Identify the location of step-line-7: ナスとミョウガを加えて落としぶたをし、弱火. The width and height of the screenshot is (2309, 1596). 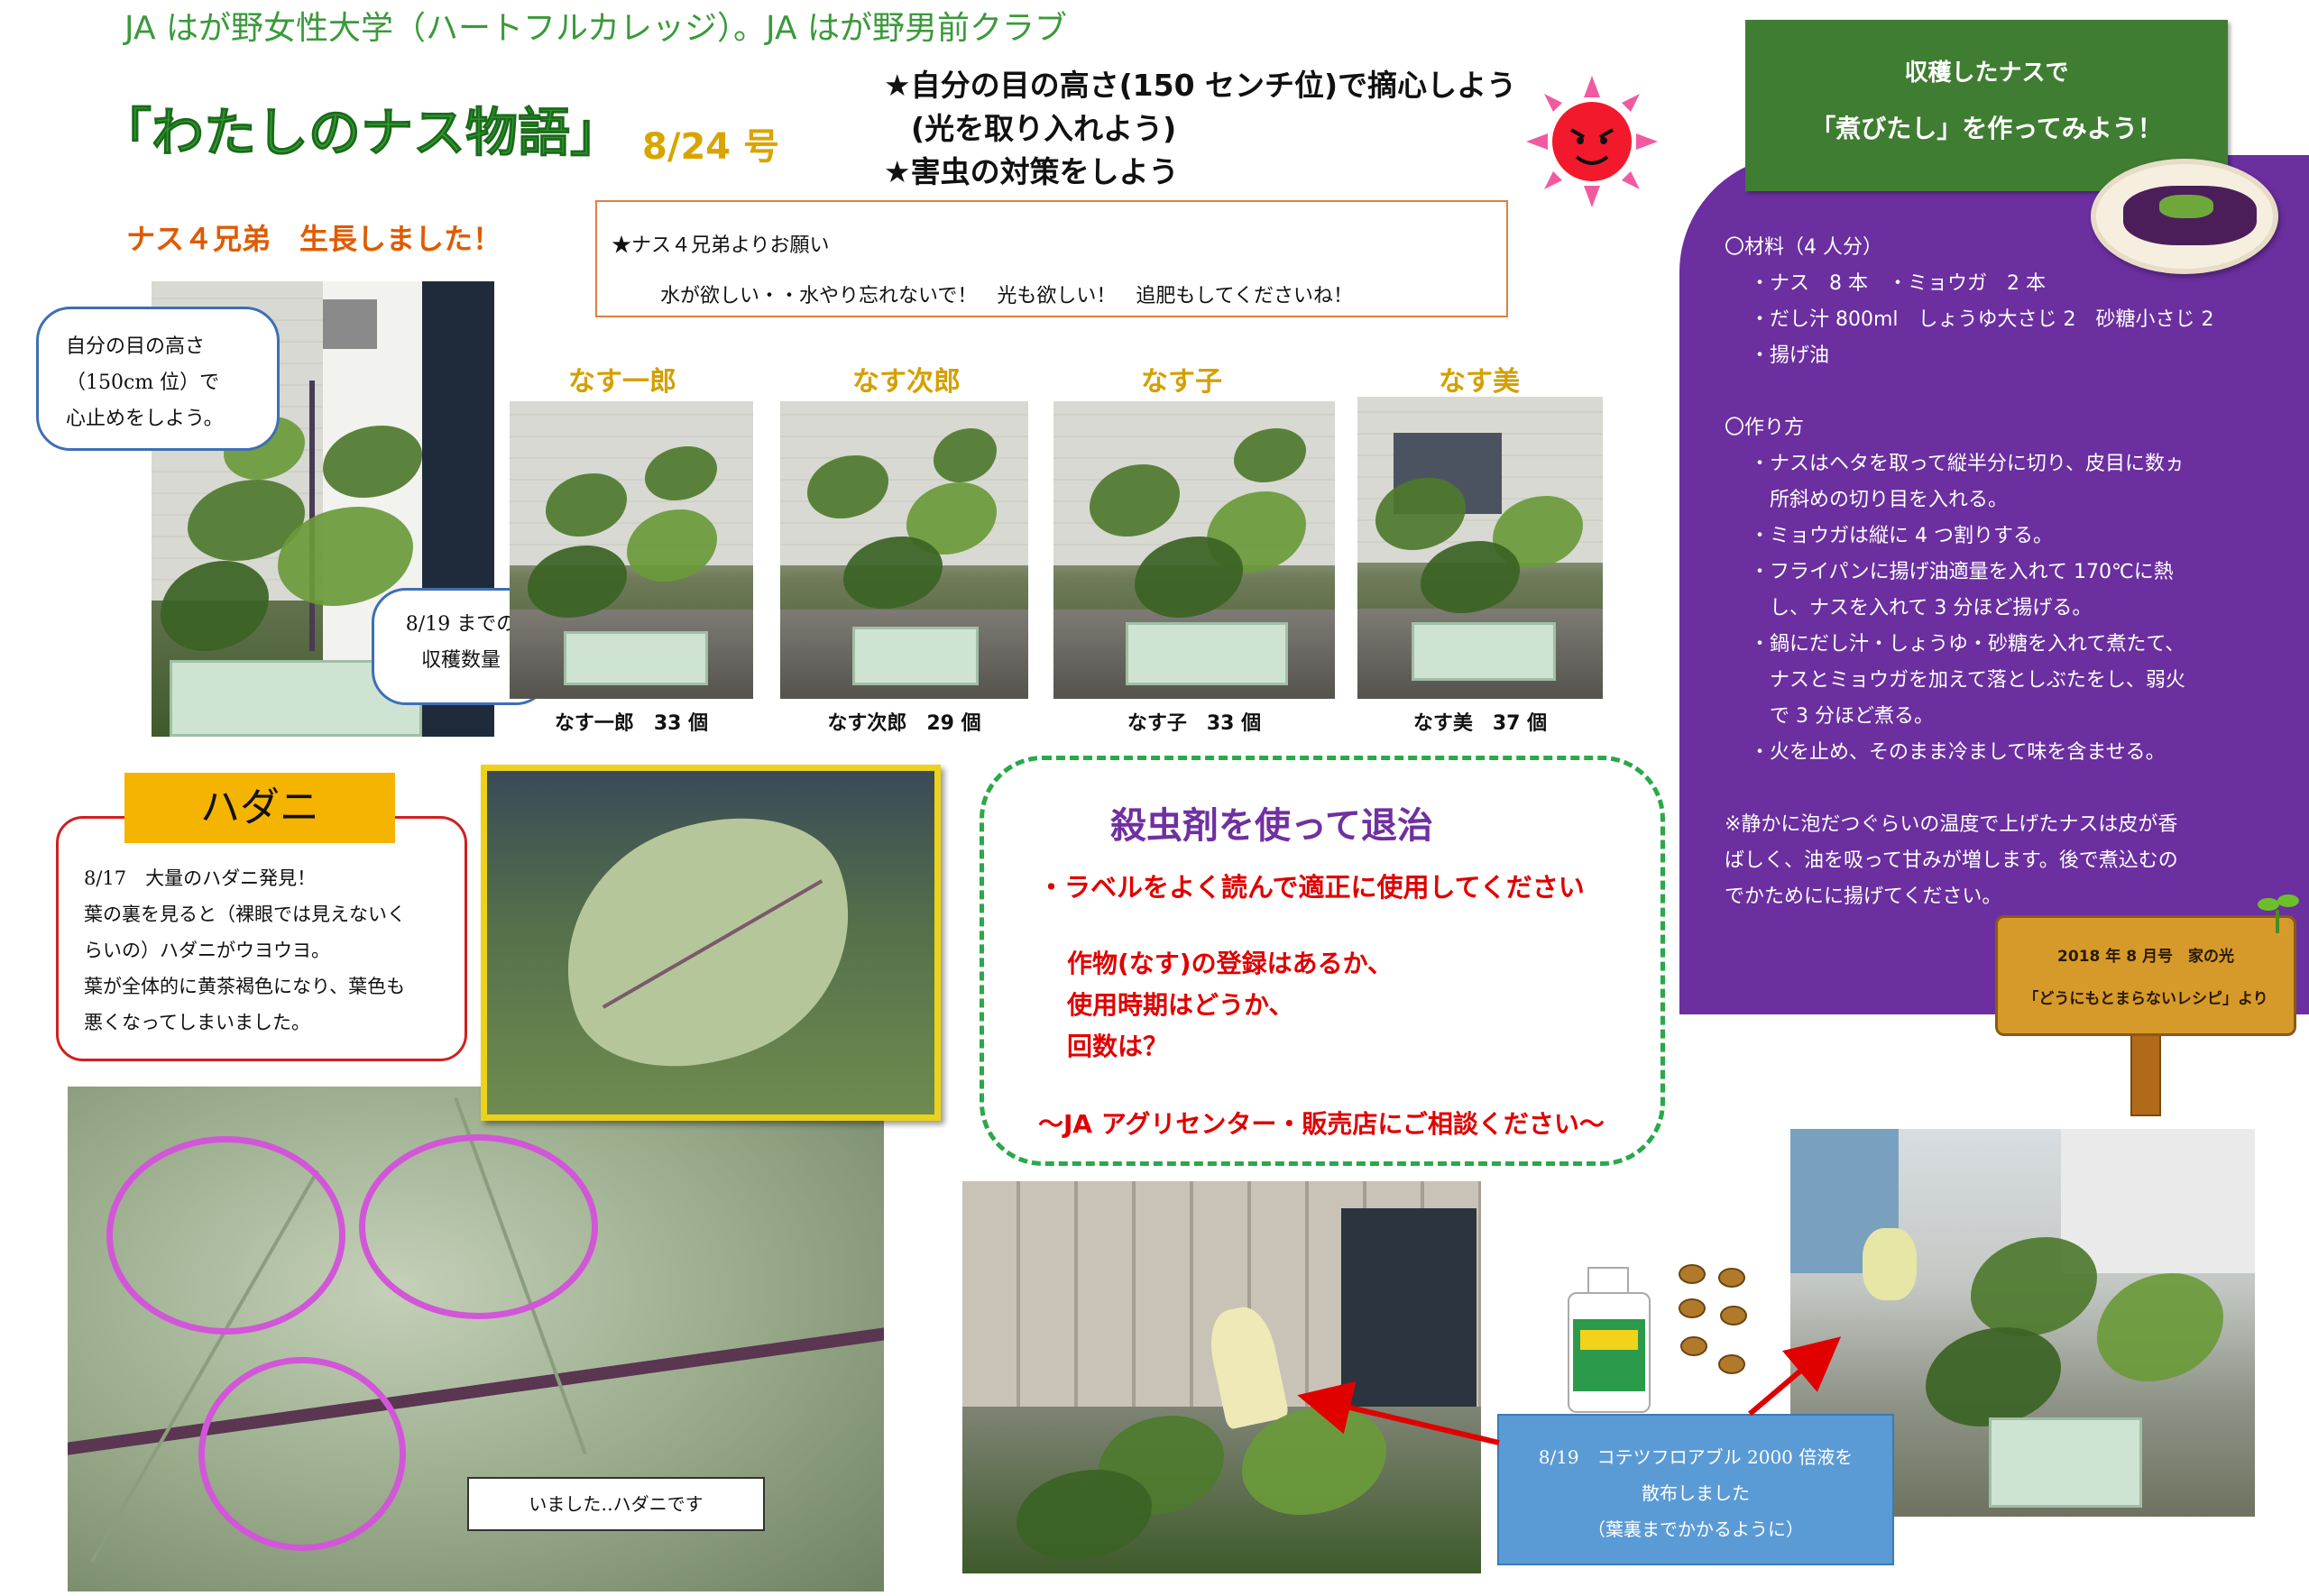
(1968, 680).